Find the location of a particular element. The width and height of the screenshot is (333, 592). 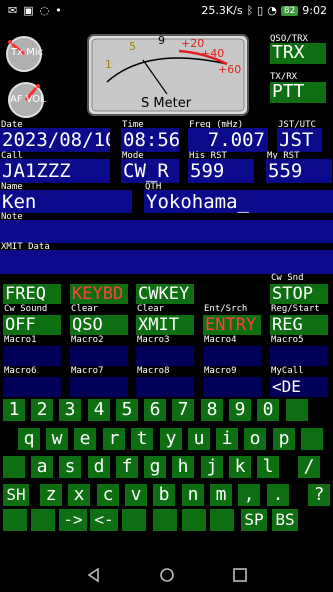

cwkey-button: CWKEY is located at coordinates (165, 294).